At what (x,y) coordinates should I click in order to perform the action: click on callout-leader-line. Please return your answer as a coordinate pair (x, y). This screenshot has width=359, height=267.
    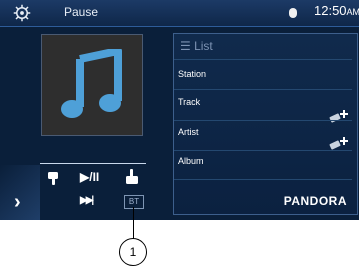
    Looking at the image, I should click on (133, 223).